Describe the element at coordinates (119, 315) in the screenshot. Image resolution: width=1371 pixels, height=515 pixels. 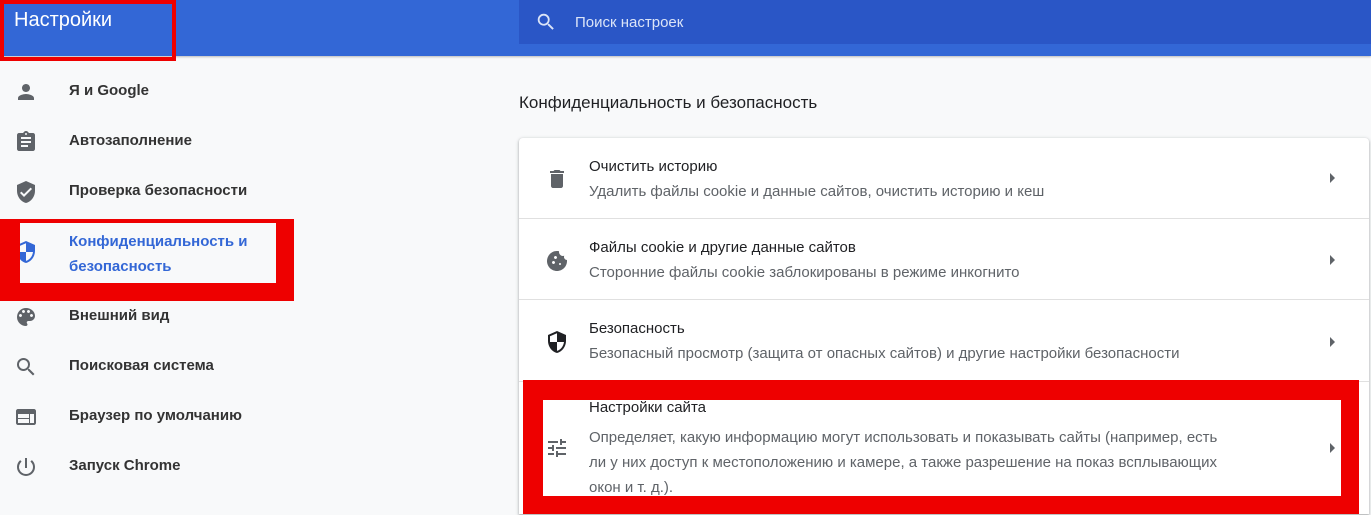
I see `sidebar-item-label: Внешний вид` at that location.